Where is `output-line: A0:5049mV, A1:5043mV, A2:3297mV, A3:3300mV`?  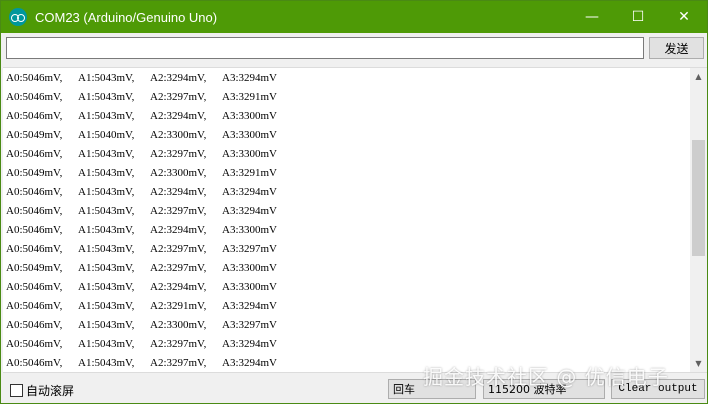 output-line: A0:5049mV, A1:5043mV, A2:3297mV, A3:3300mV is located at coordinates (346, 268).